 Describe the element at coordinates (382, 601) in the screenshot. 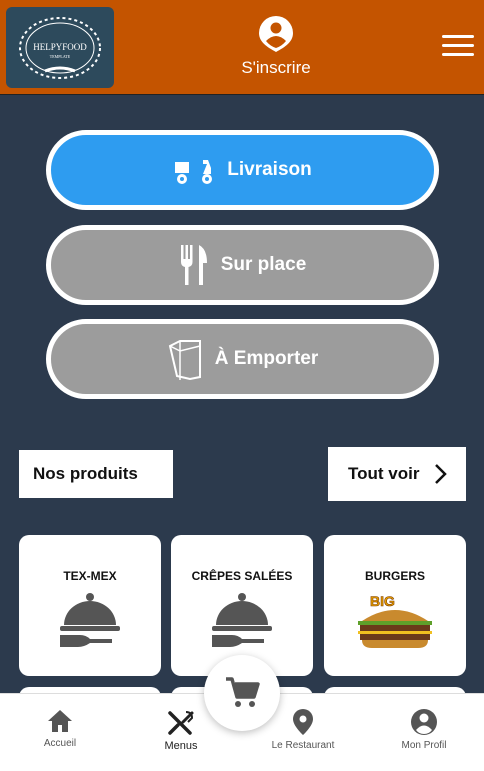

I see `svg-text: BIG` at that location.